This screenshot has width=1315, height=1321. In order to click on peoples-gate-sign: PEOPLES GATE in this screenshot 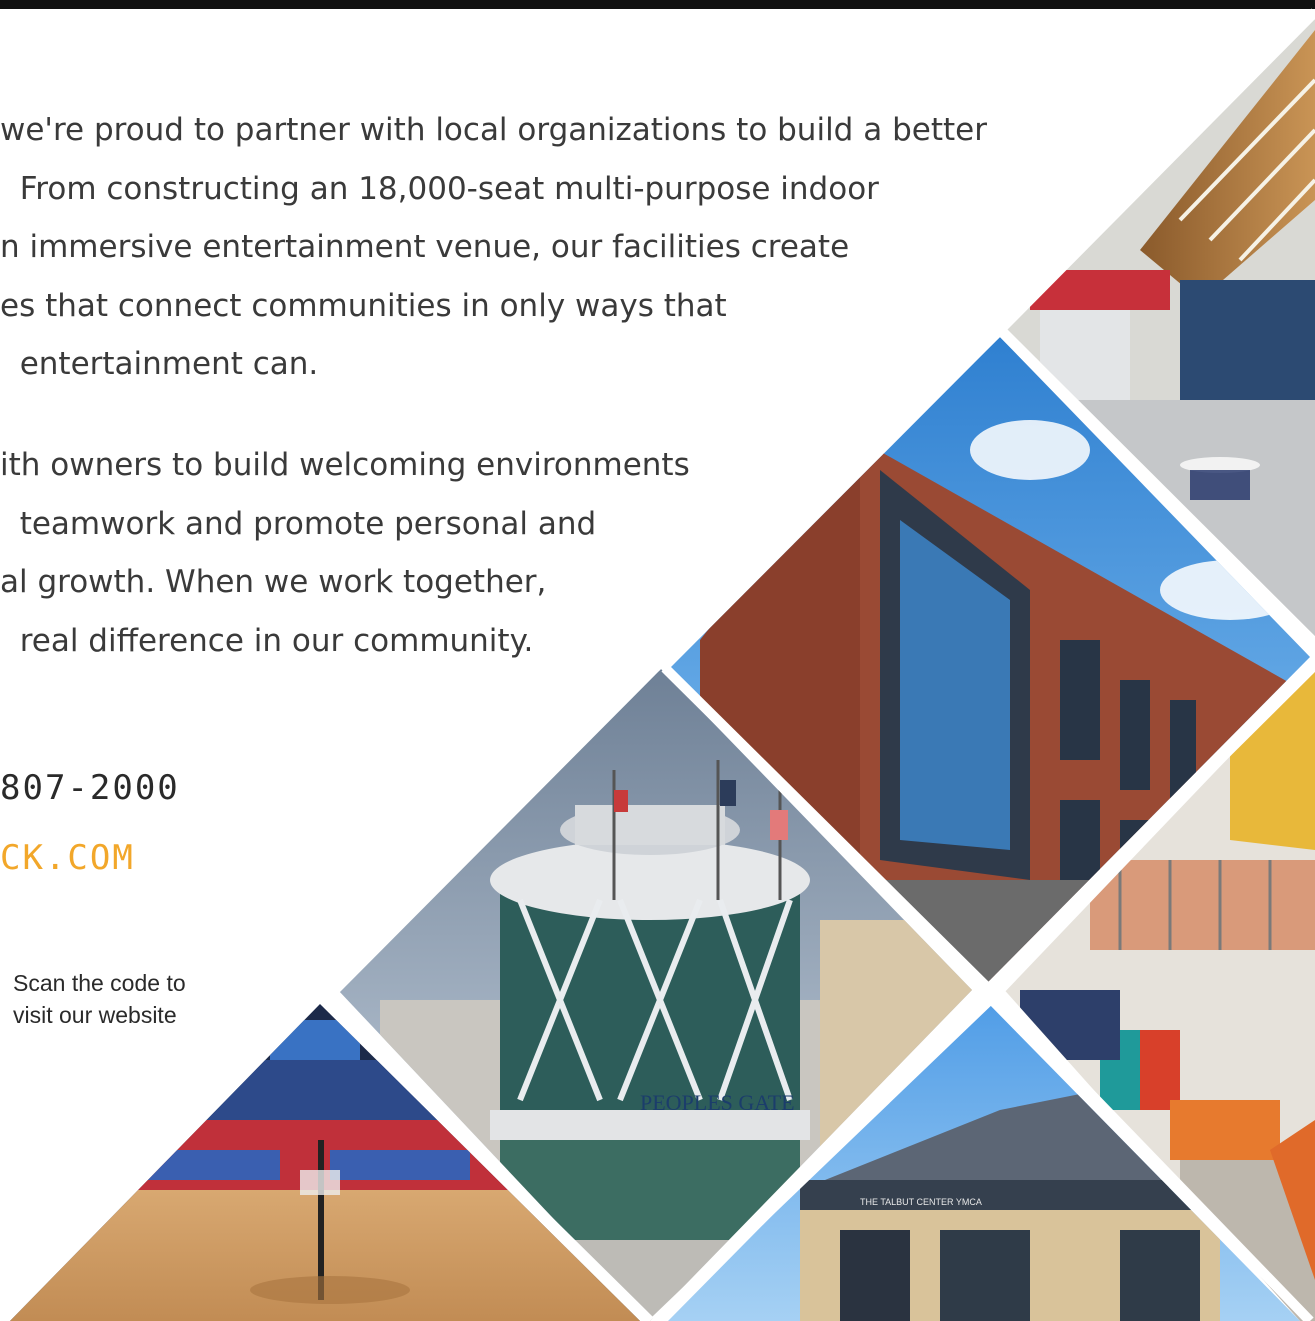, I will do `click(717, 1102)`.